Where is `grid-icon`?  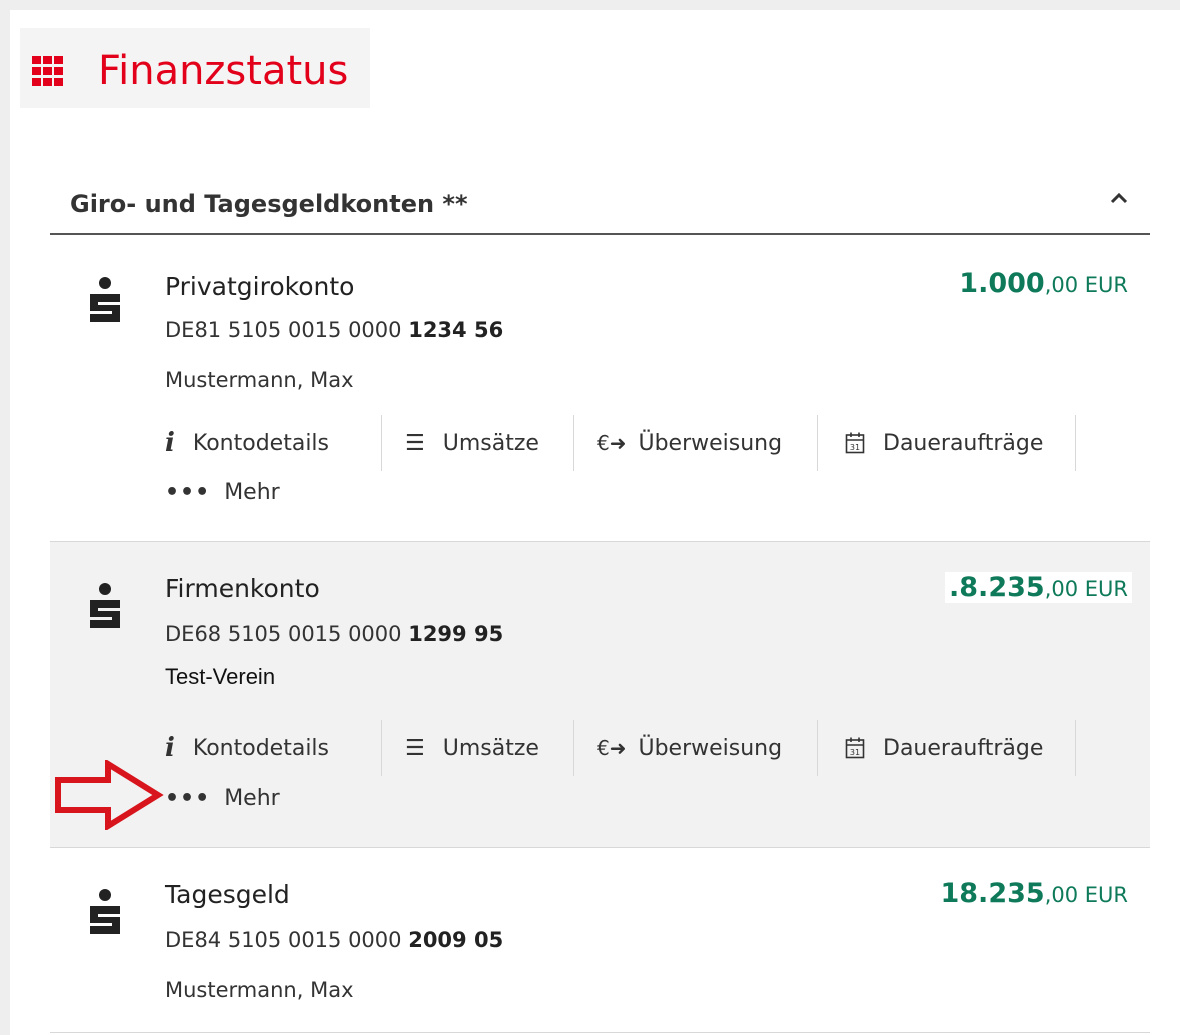
grid-icon is located at coordinates (47, 71).